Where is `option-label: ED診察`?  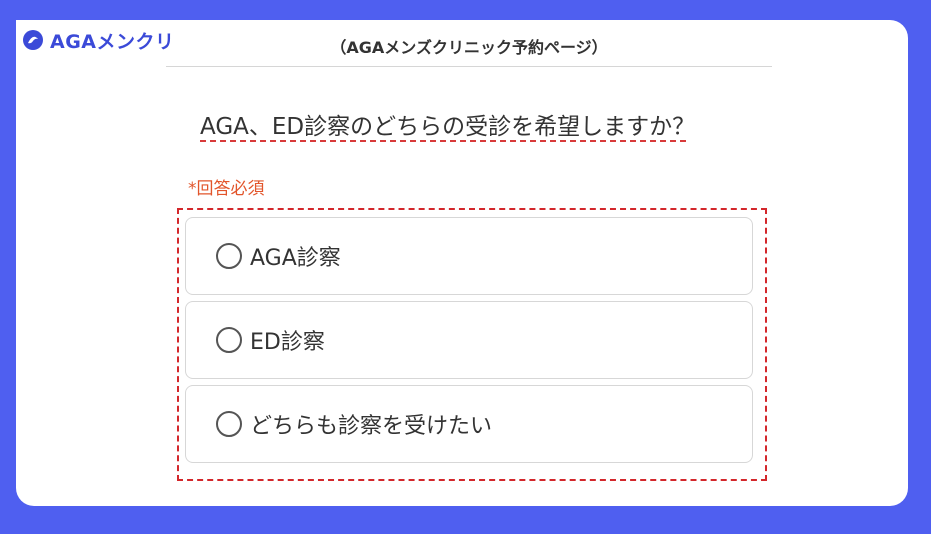 option-label: ED診察 is located at coordinates (287, 342).